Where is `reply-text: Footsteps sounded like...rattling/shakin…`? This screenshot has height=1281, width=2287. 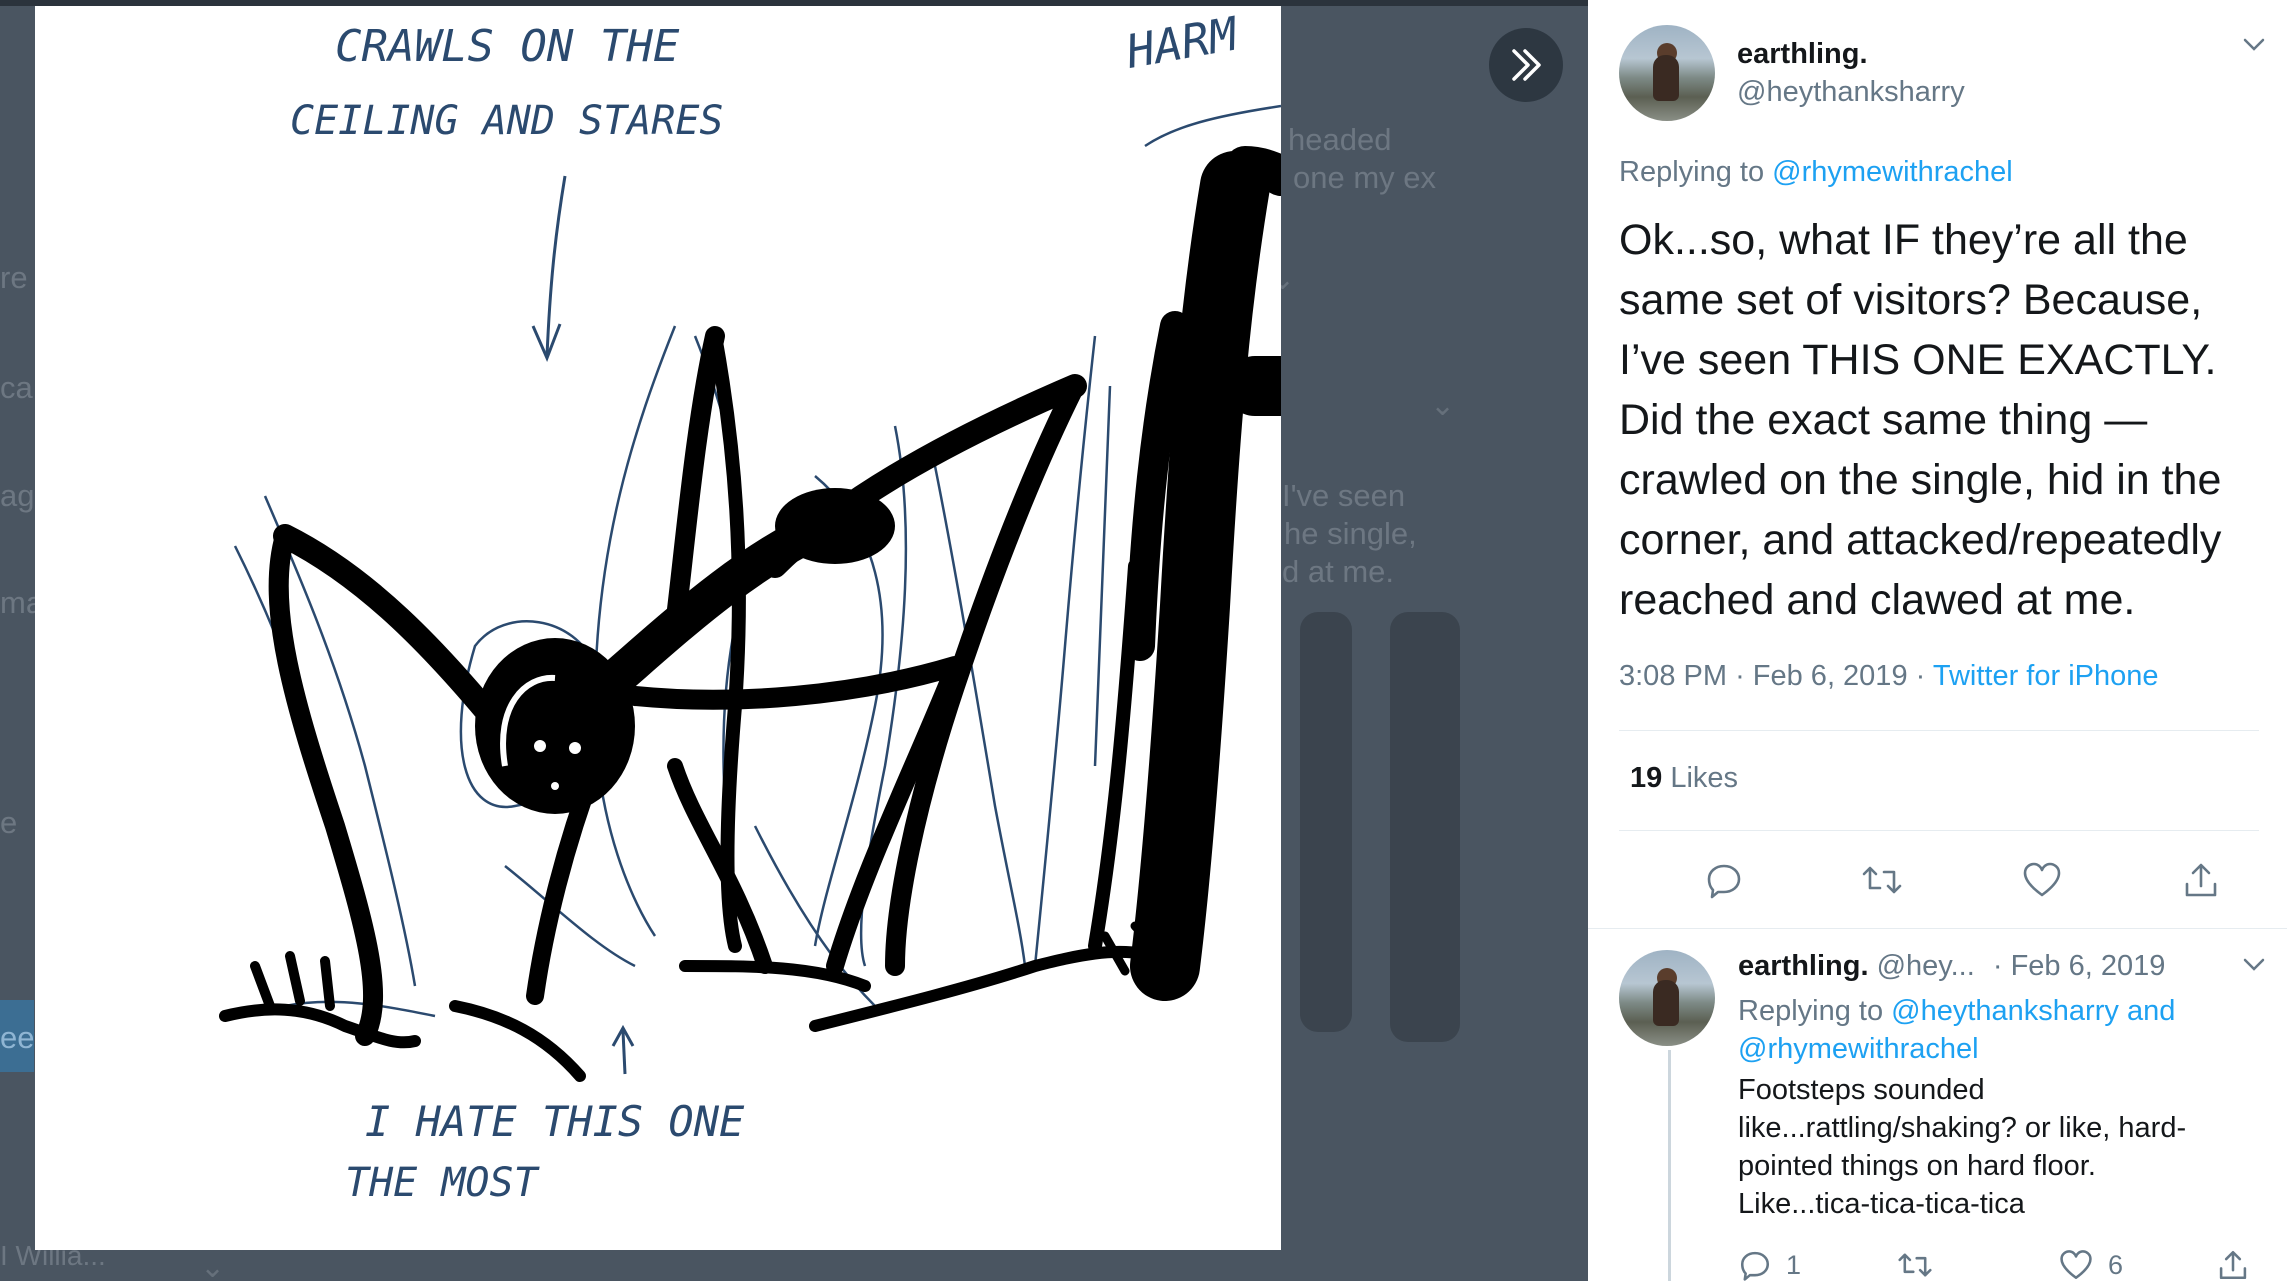
reply-text: Footsteps sounded like...rattling/shakin… is located at coordinates (1998, 1147).